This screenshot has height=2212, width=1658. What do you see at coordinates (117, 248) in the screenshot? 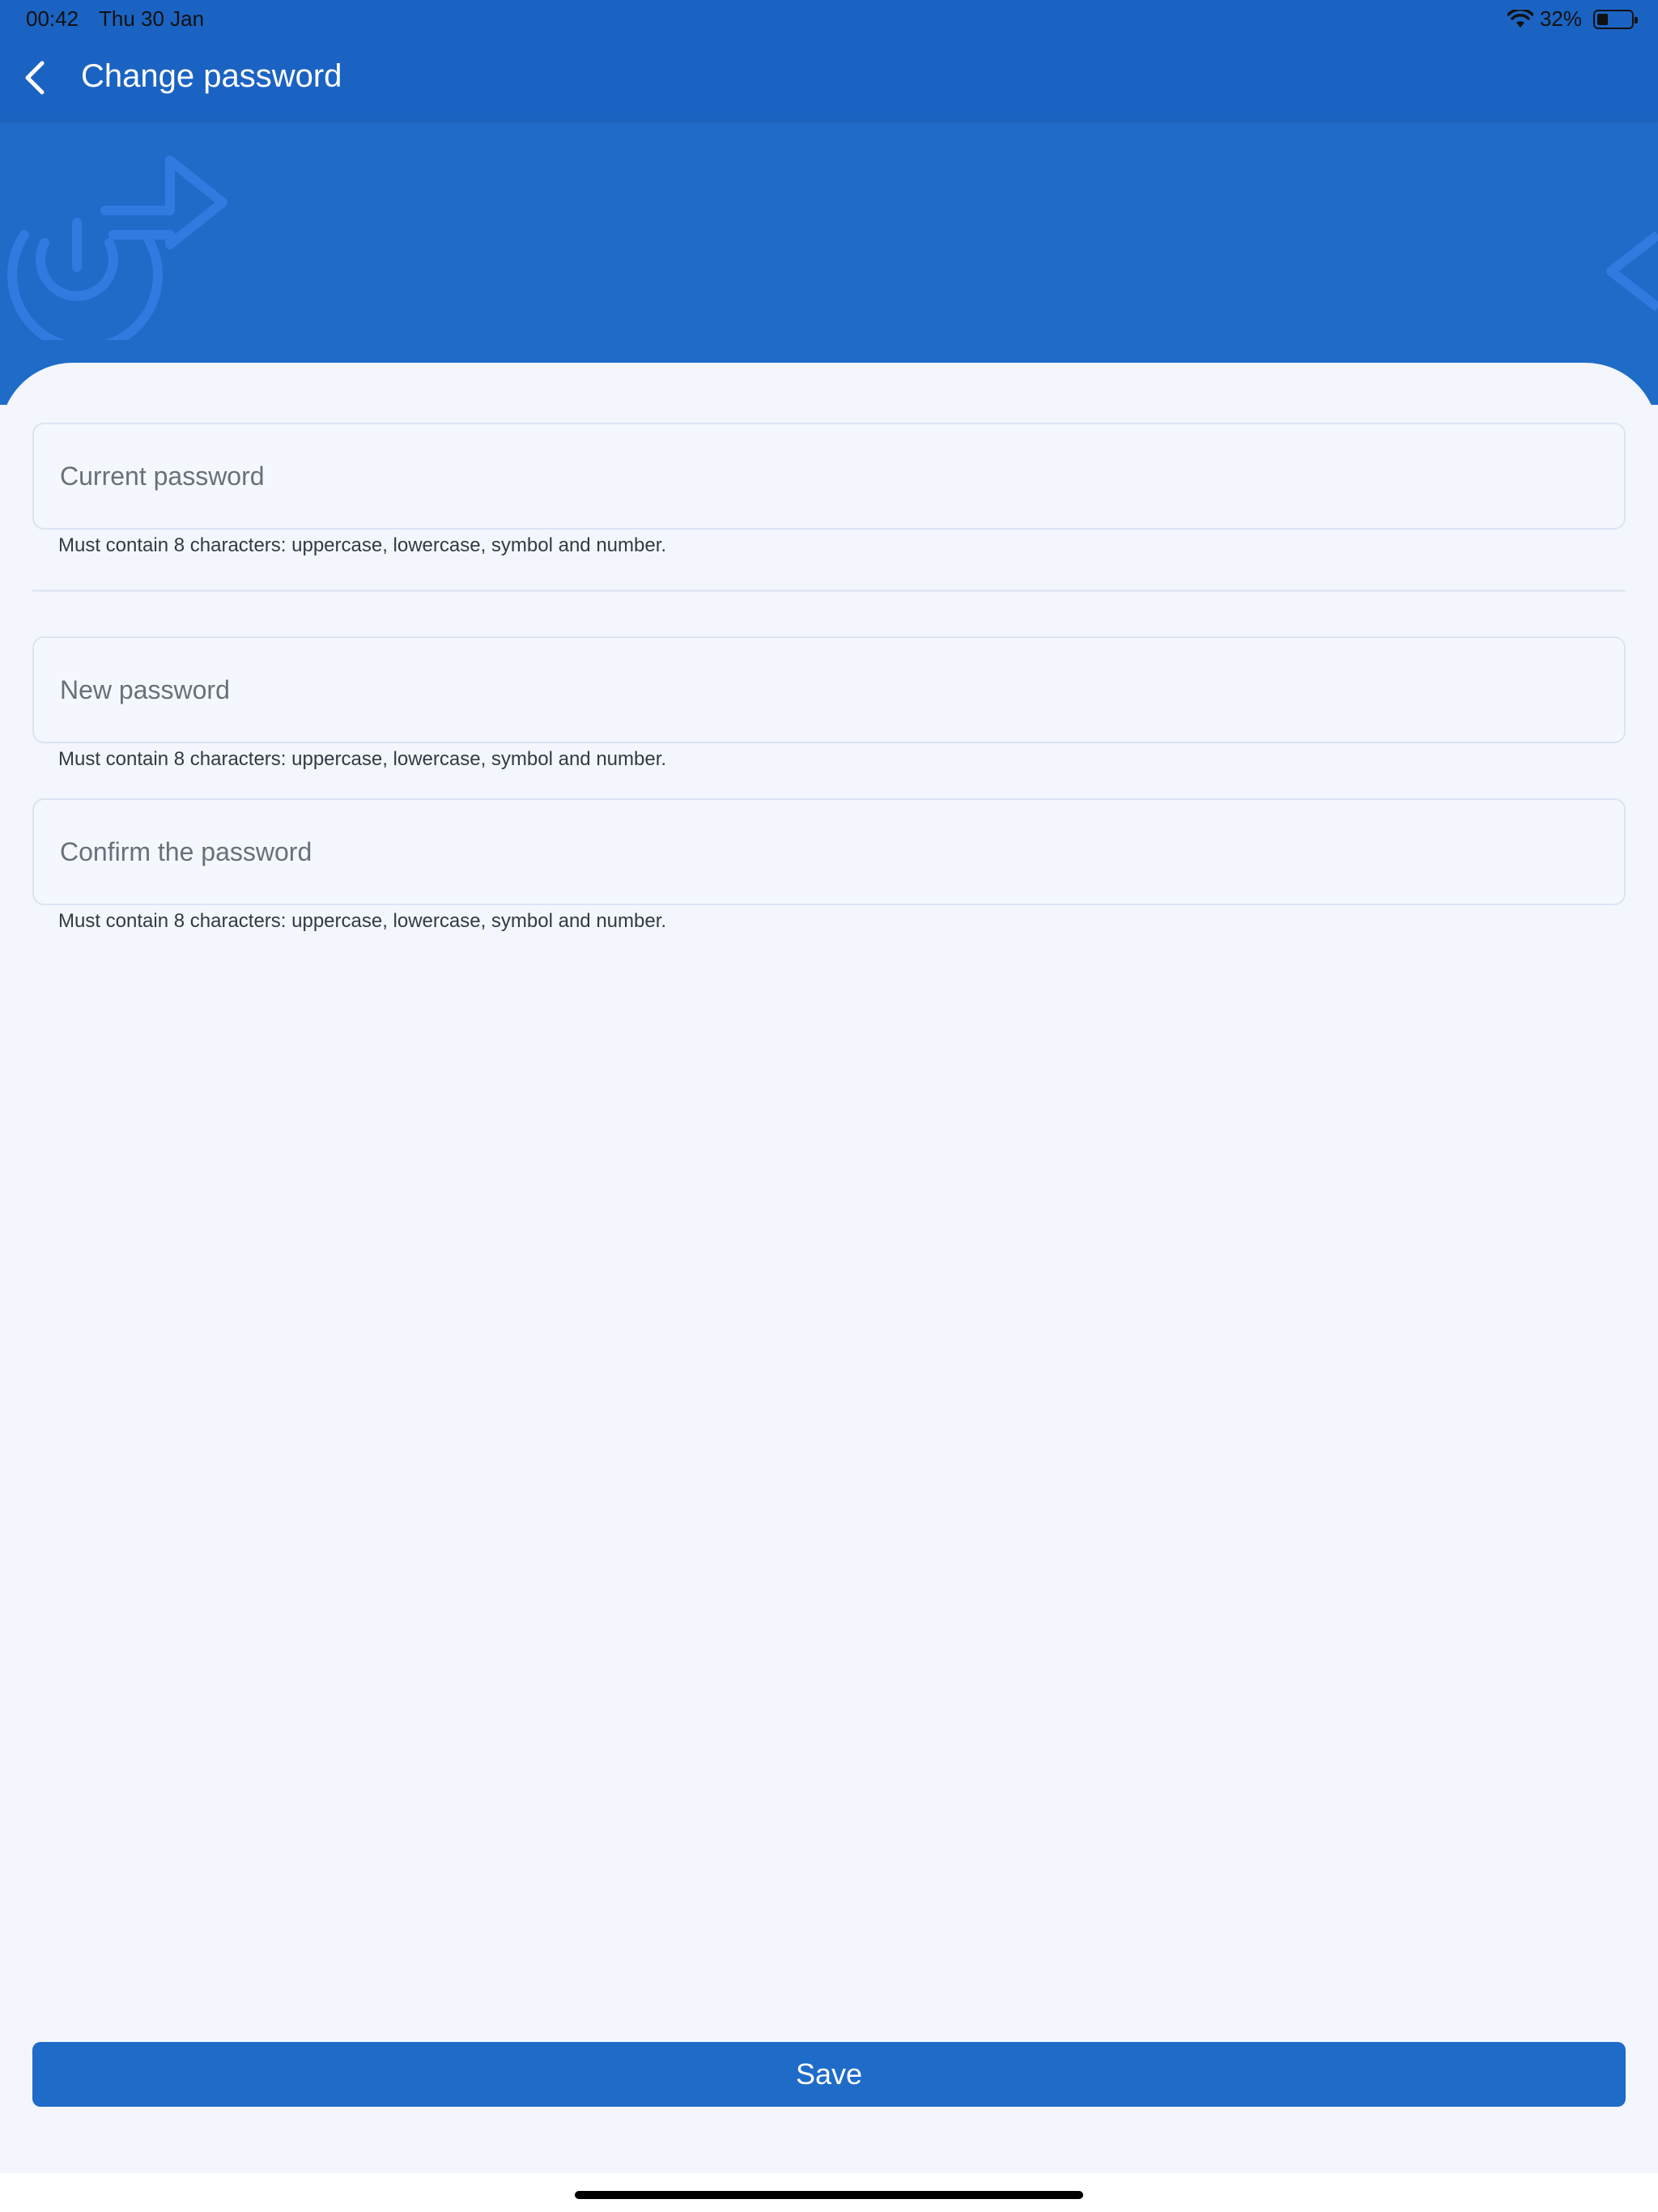
I see `refresh-power-decoration-icon` at bounding box center [117, 248].